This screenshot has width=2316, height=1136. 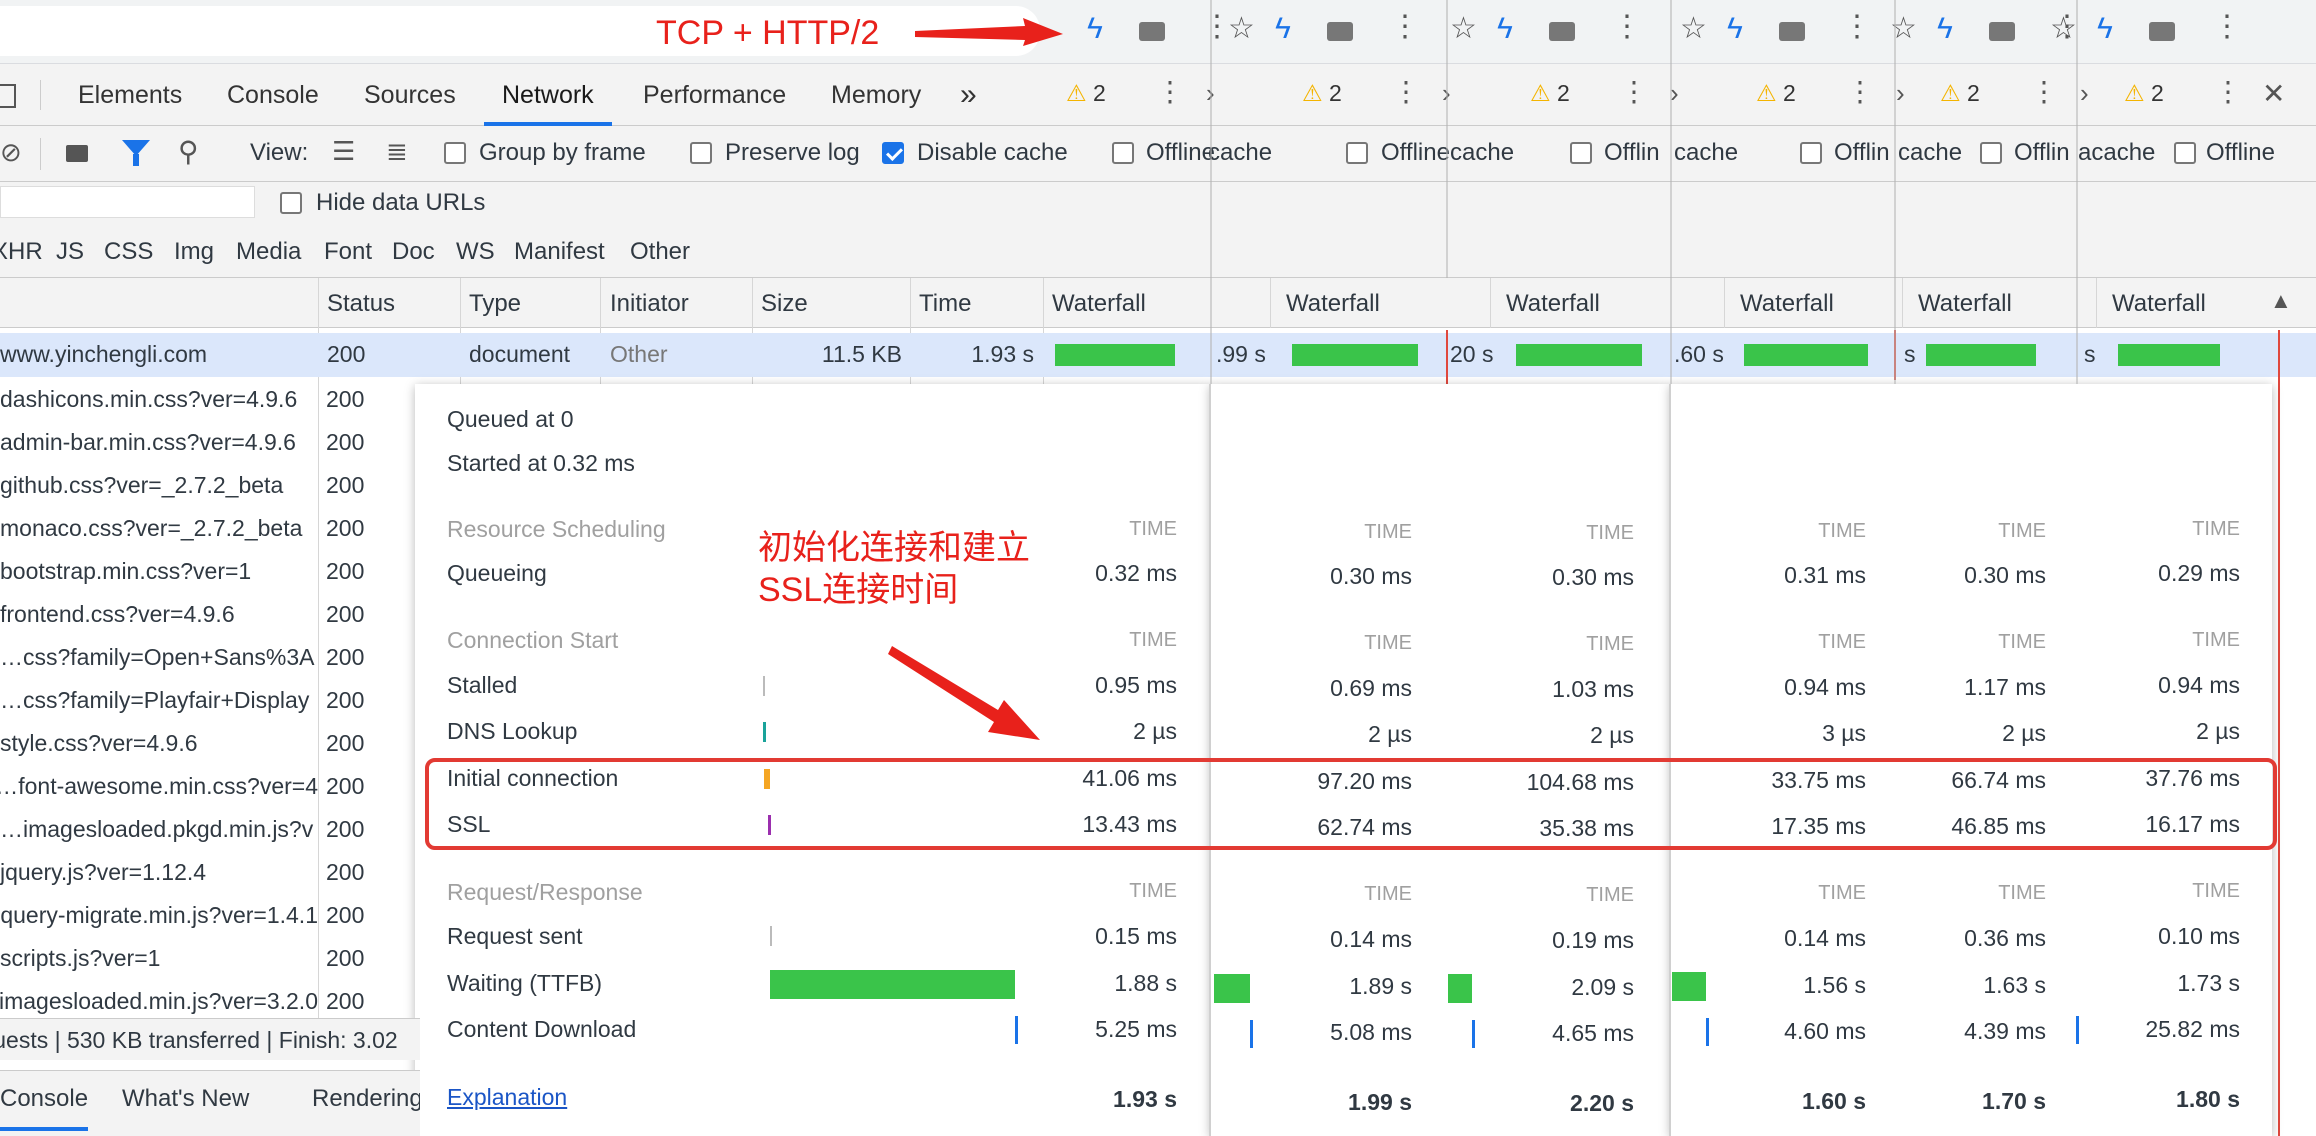 I want to click on sort-arrow-icon: ▲, so click(x=2281, y=301).